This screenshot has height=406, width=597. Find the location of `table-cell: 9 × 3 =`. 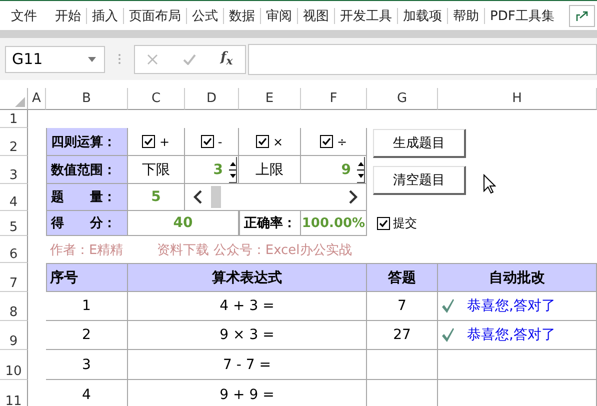

table-cell: 9 × 3 = is located at coordinates (247, 335).